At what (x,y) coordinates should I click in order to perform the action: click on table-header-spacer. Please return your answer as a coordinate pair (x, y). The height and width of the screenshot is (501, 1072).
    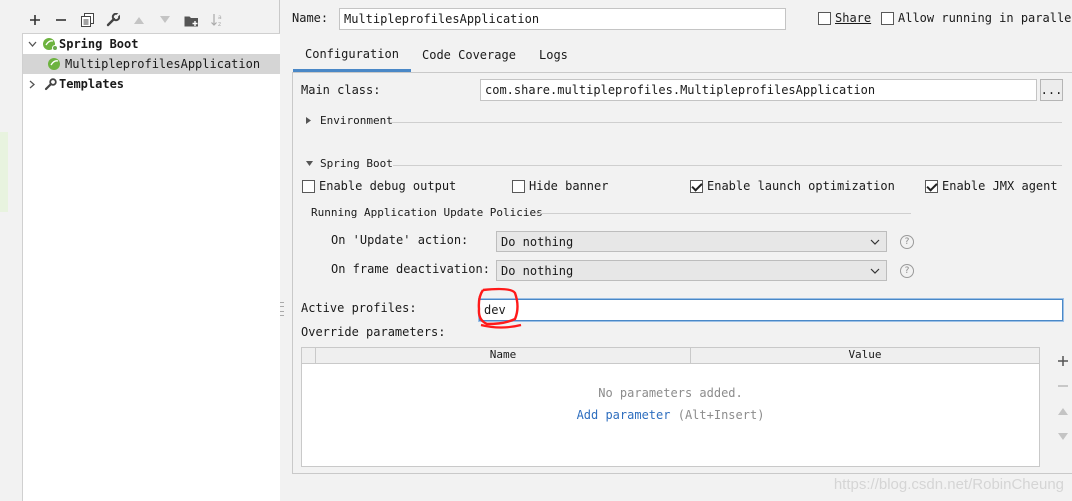
    Looking at the image, I should click on (309, 355).